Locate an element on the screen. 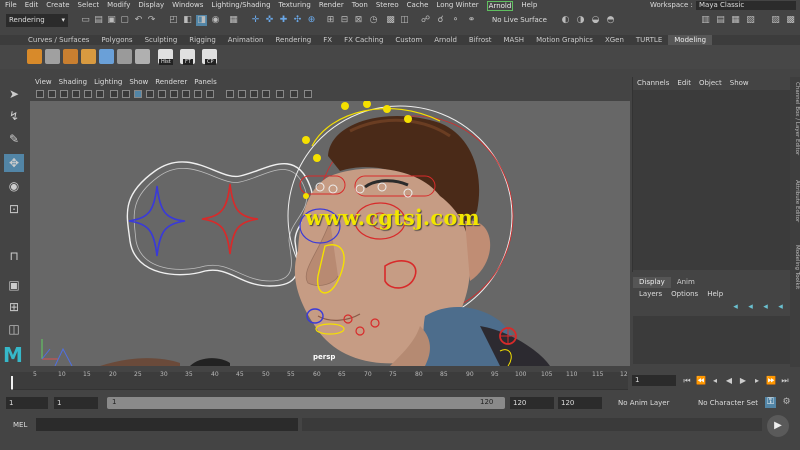 Image resolution: width=800 pixels, height=450 pixels. attribute-editor-icon: ▦ is located at coordinates (735, 20).